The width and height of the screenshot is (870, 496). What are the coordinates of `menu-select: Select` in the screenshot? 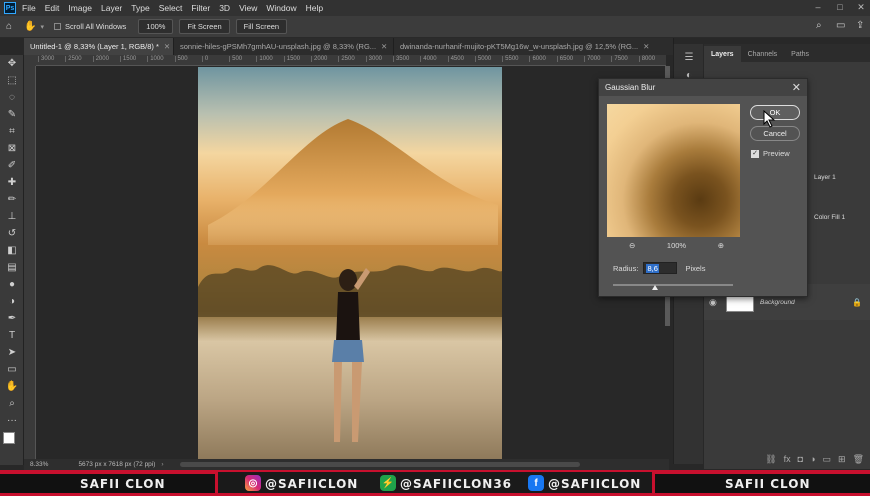 It's located at (171, 8).